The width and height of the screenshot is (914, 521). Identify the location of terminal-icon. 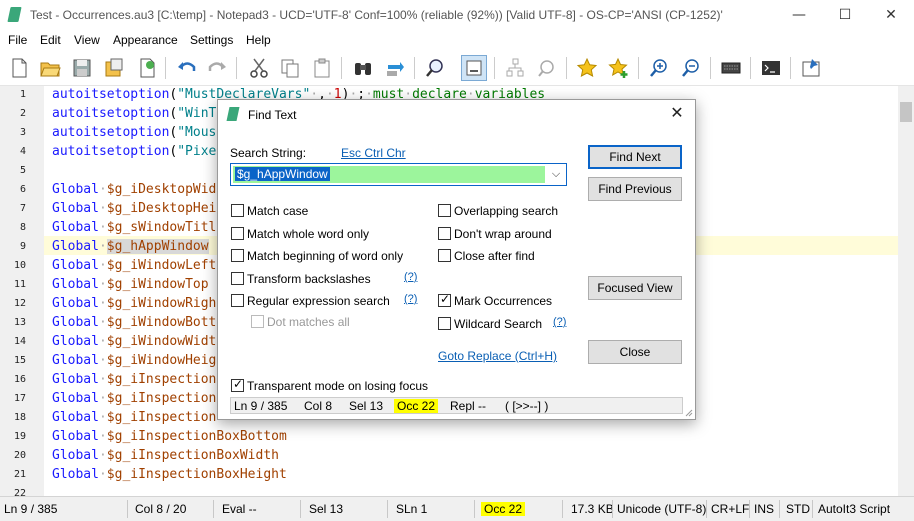
(771, 68).